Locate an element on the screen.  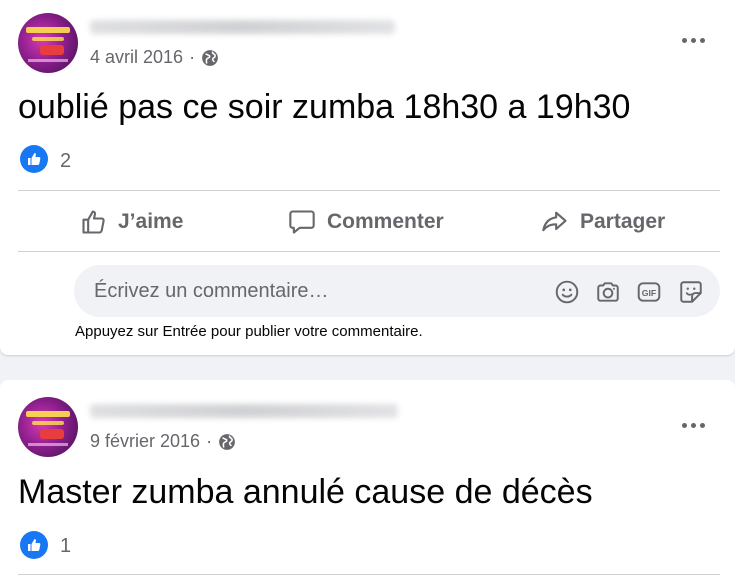
gif-icon: GIF is located at coordinates (649, 292).